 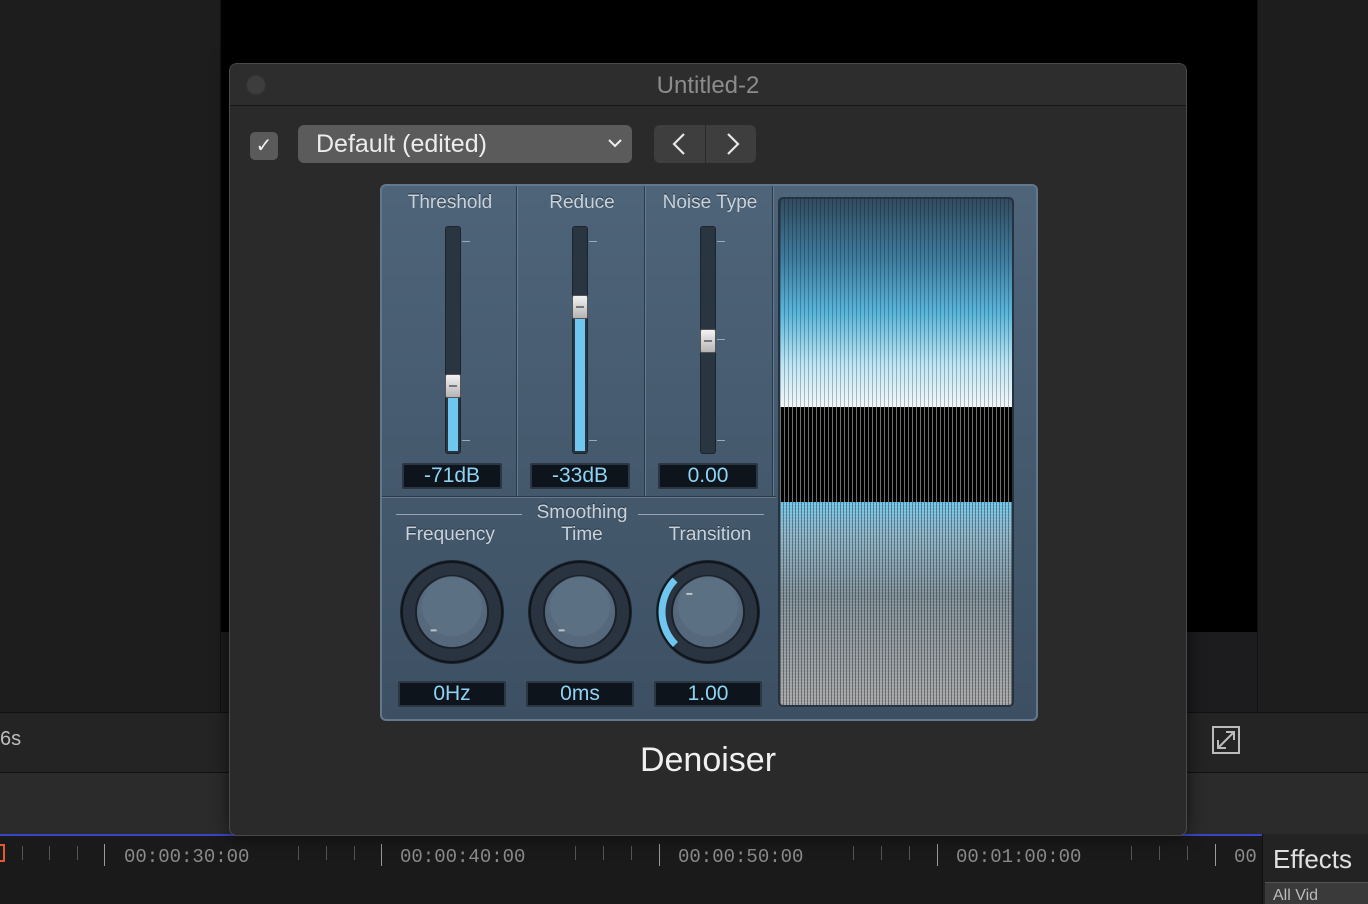 What do you see at coordinates (453, 340) in the screenshot?
I see `threshold-slider` at bounding box center [453, 340].